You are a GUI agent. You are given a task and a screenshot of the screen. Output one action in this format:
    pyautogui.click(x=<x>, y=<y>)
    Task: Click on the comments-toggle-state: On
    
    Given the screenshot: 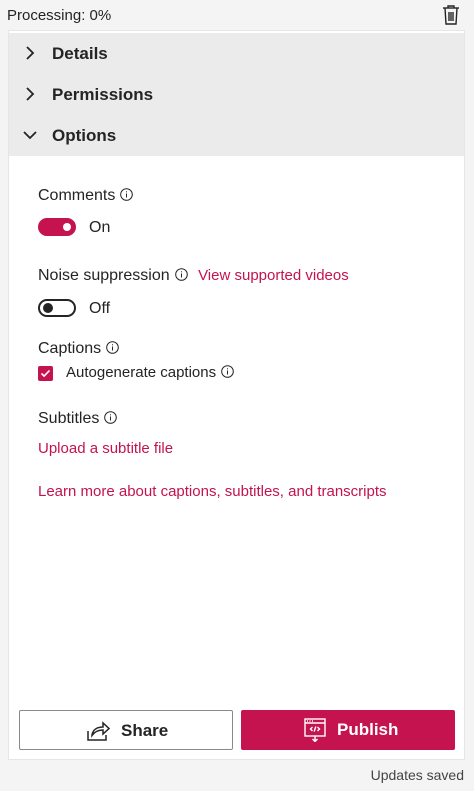 What is the action you would take?
    pyautogui.click(x=100, y=227)
    